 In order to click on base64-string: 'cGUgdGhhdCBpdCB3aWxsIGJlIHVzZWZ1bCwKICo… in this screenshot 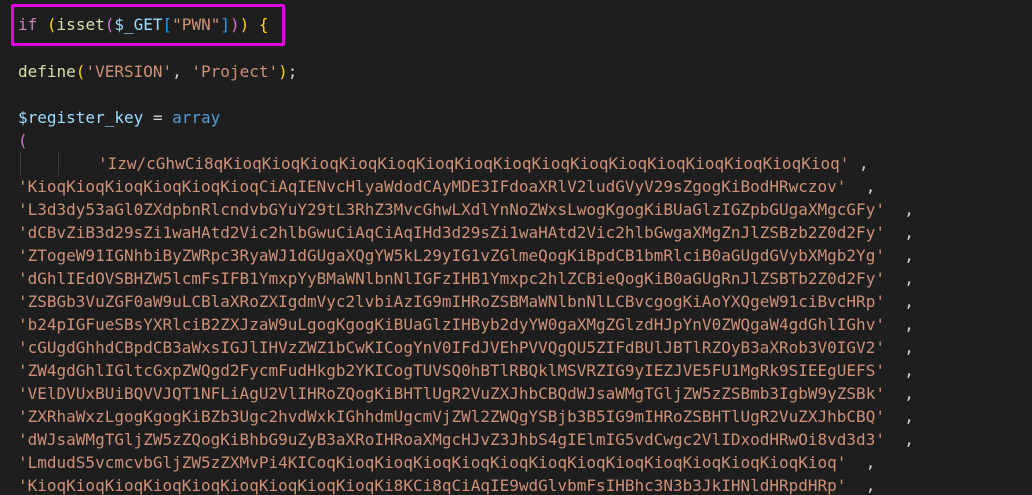, I will do `click(451, 347)`.